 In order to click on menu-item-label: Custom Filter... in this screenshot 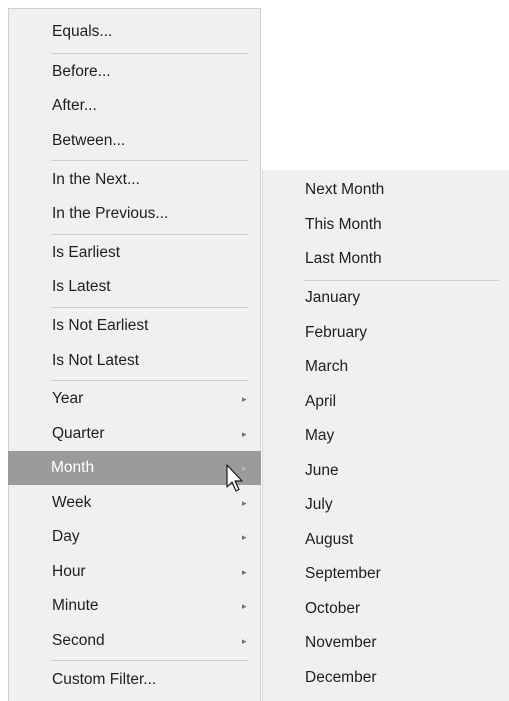, I will do `click(104, 679)`.